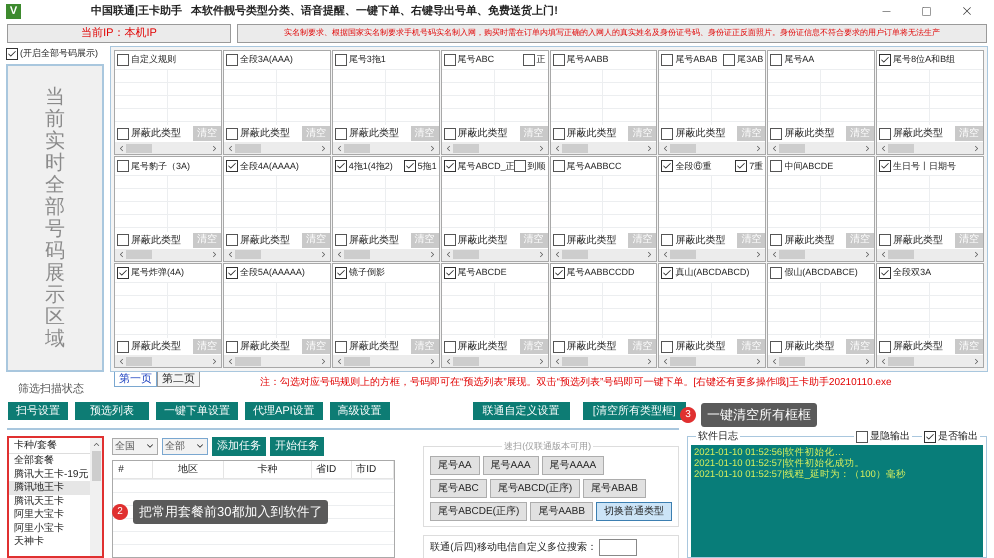 This screenshot has height=558, width=994. I want to click on toolbar-button: [清空所有类型框], so click(634, 411).